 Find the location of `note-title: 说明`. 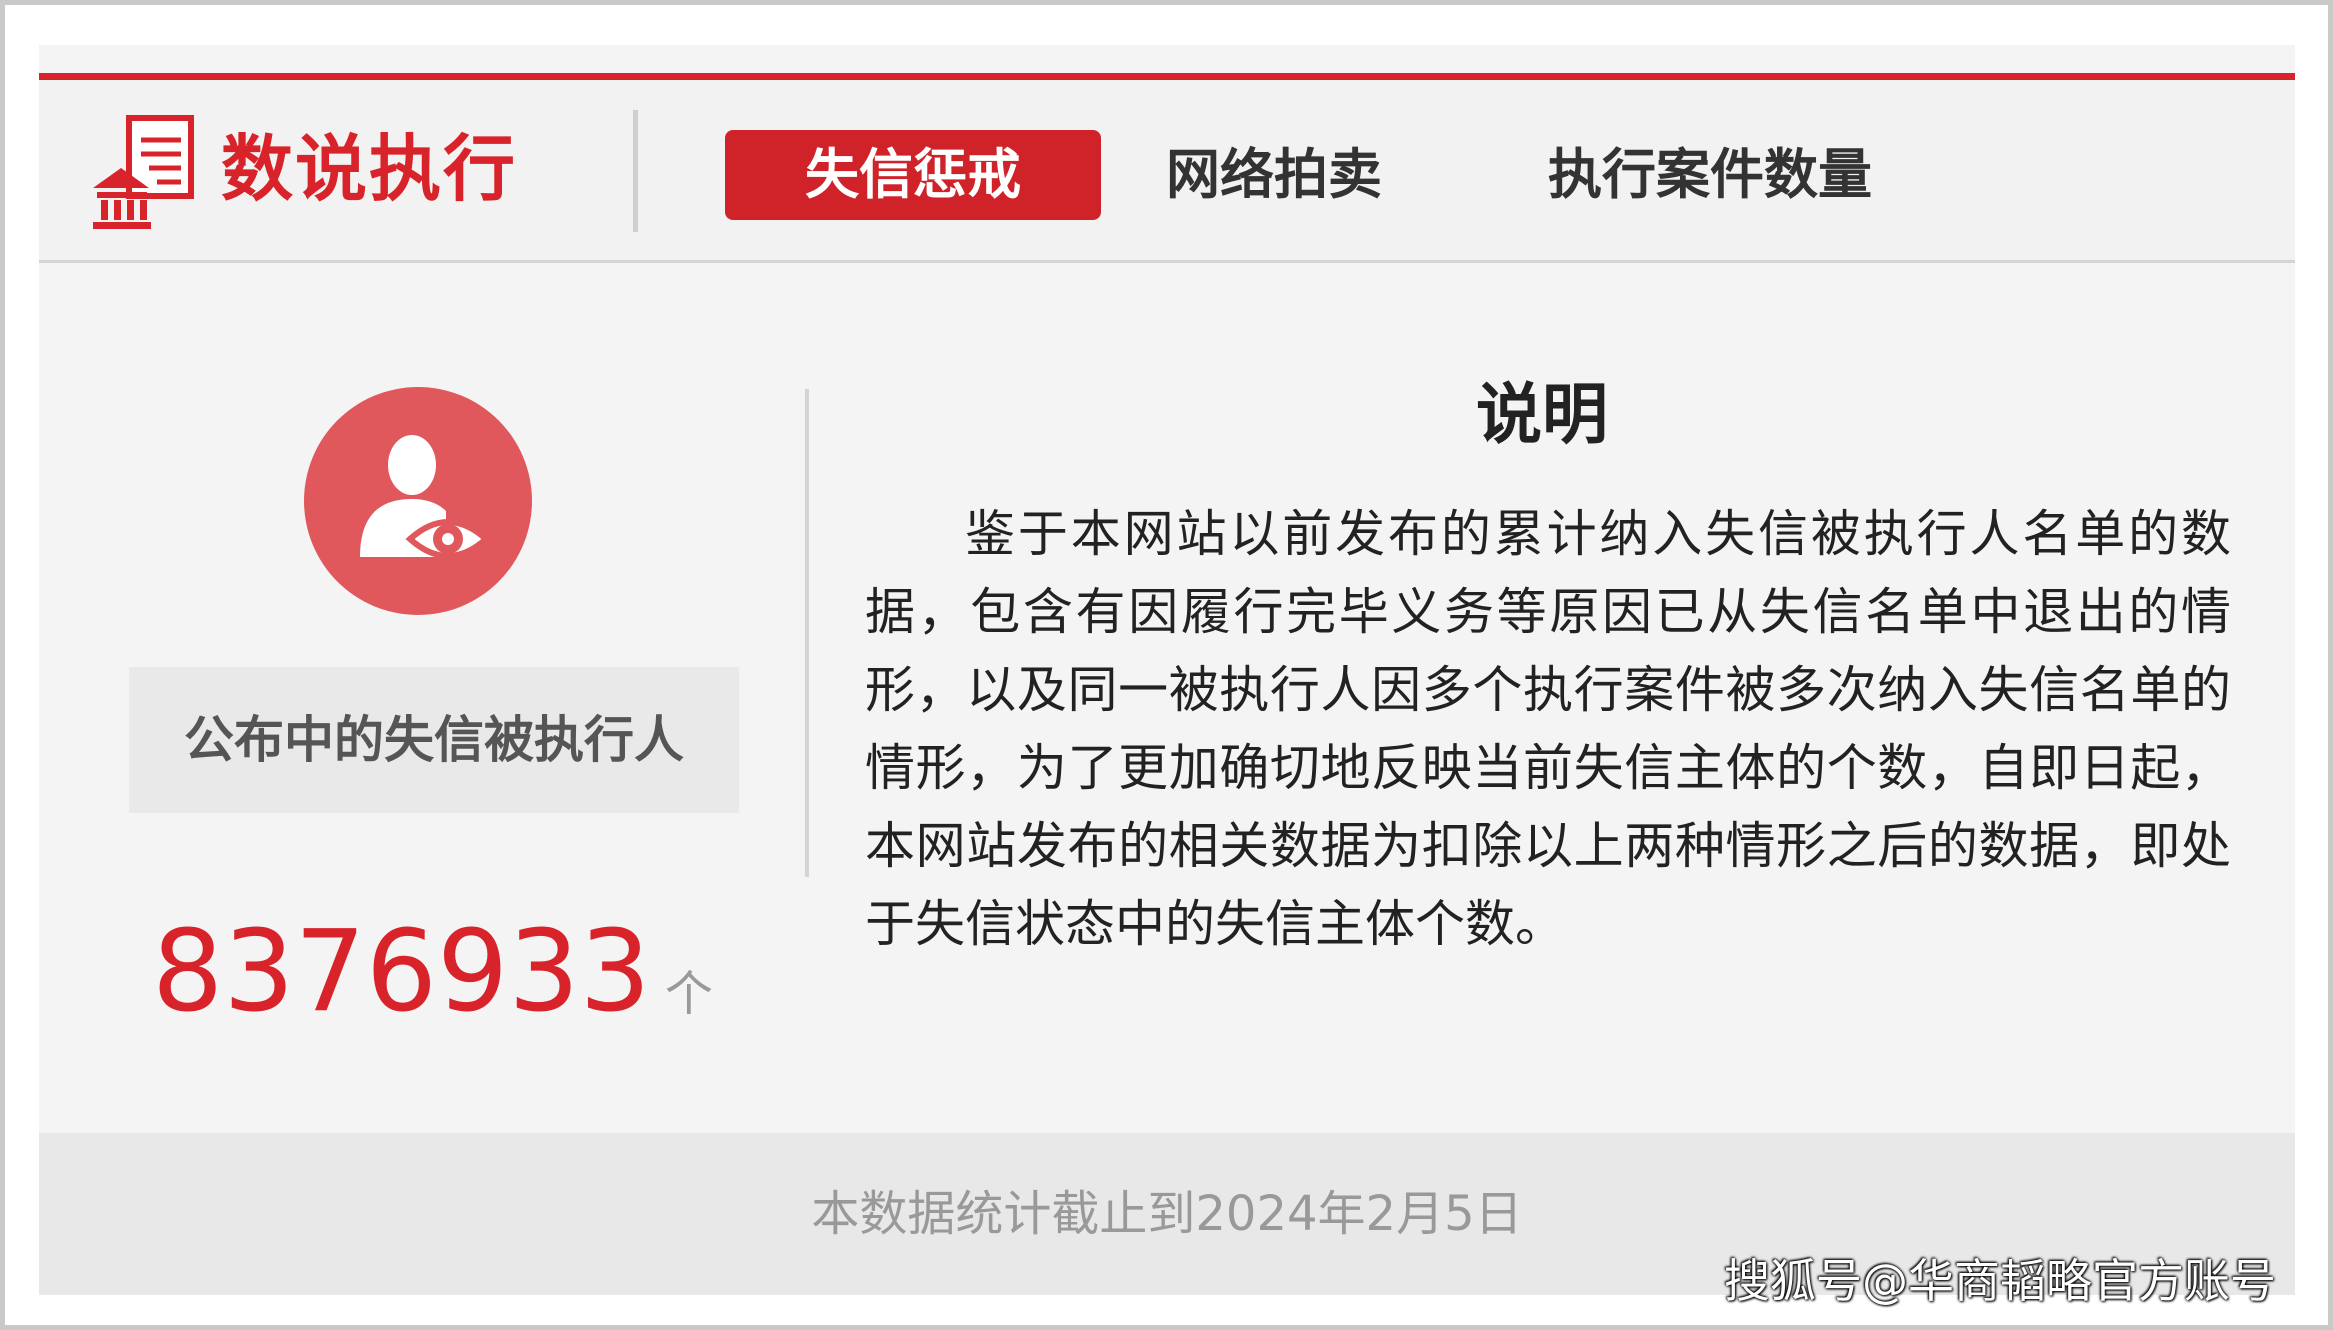

note-title: 说明 is located at coordinates (1542, 414).